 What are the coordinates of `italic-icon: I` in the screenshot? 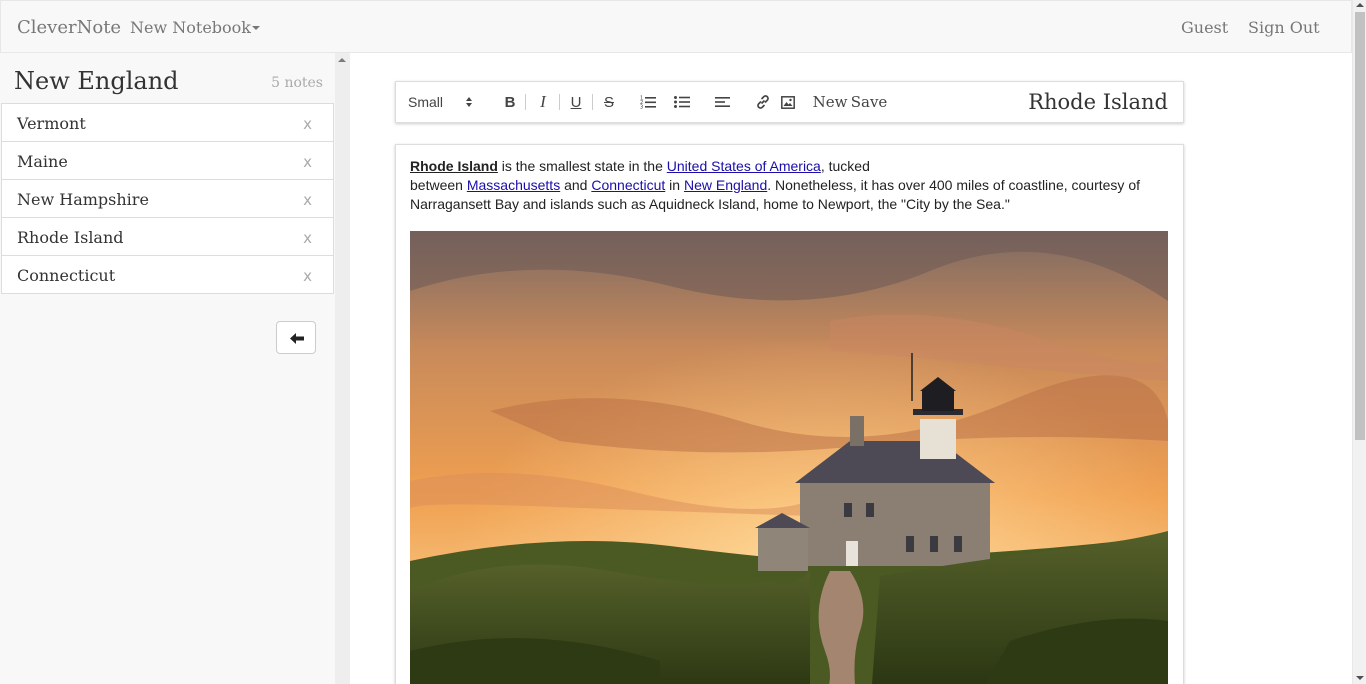 It's located at (543, 101).